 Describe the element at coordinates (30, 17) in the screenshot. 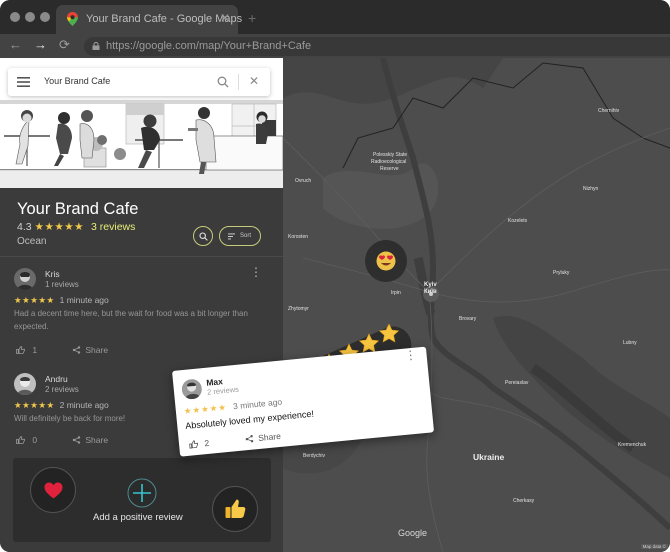

I see `window-minimize-dot` at that location.